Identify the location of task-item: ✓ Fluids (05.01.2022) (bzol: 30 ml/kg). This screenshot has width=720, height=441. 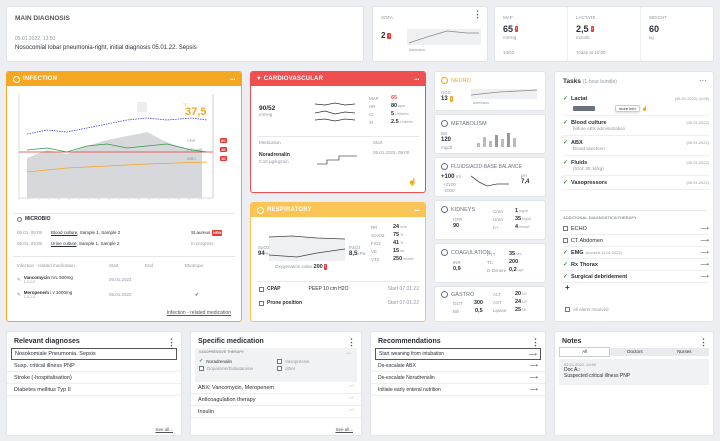
(636, 166).